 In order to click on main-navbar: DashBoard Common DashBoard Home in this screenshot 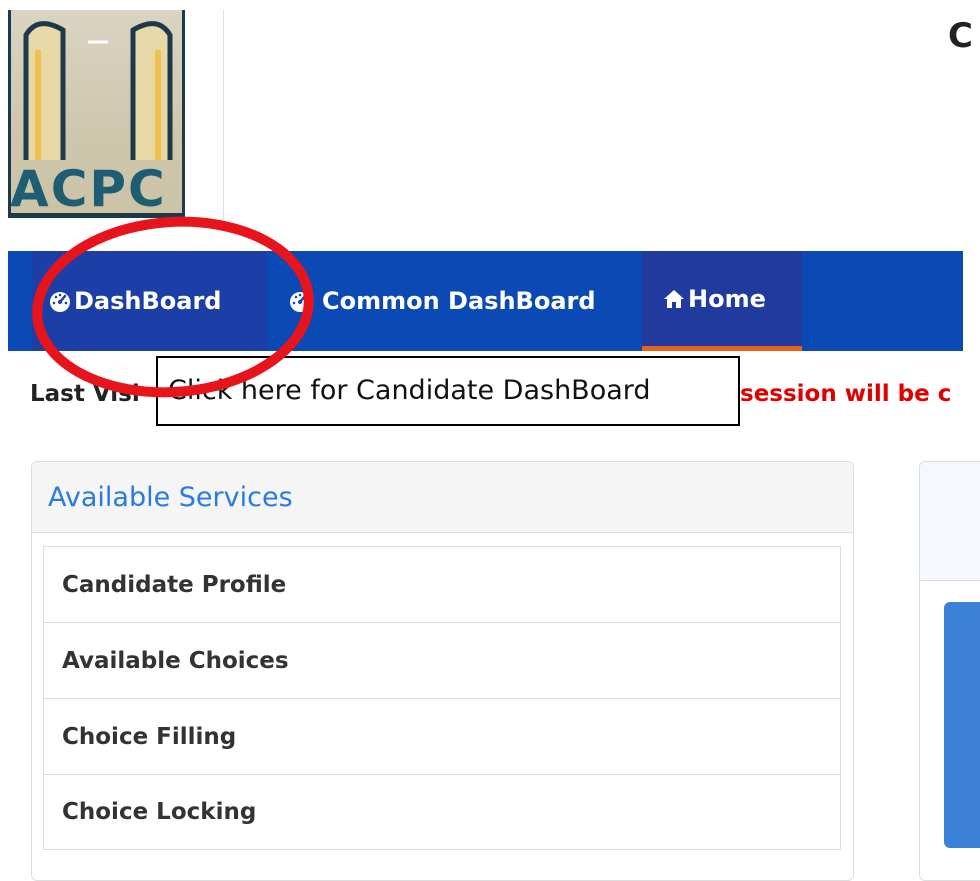, I will do `click(485, 301)`.